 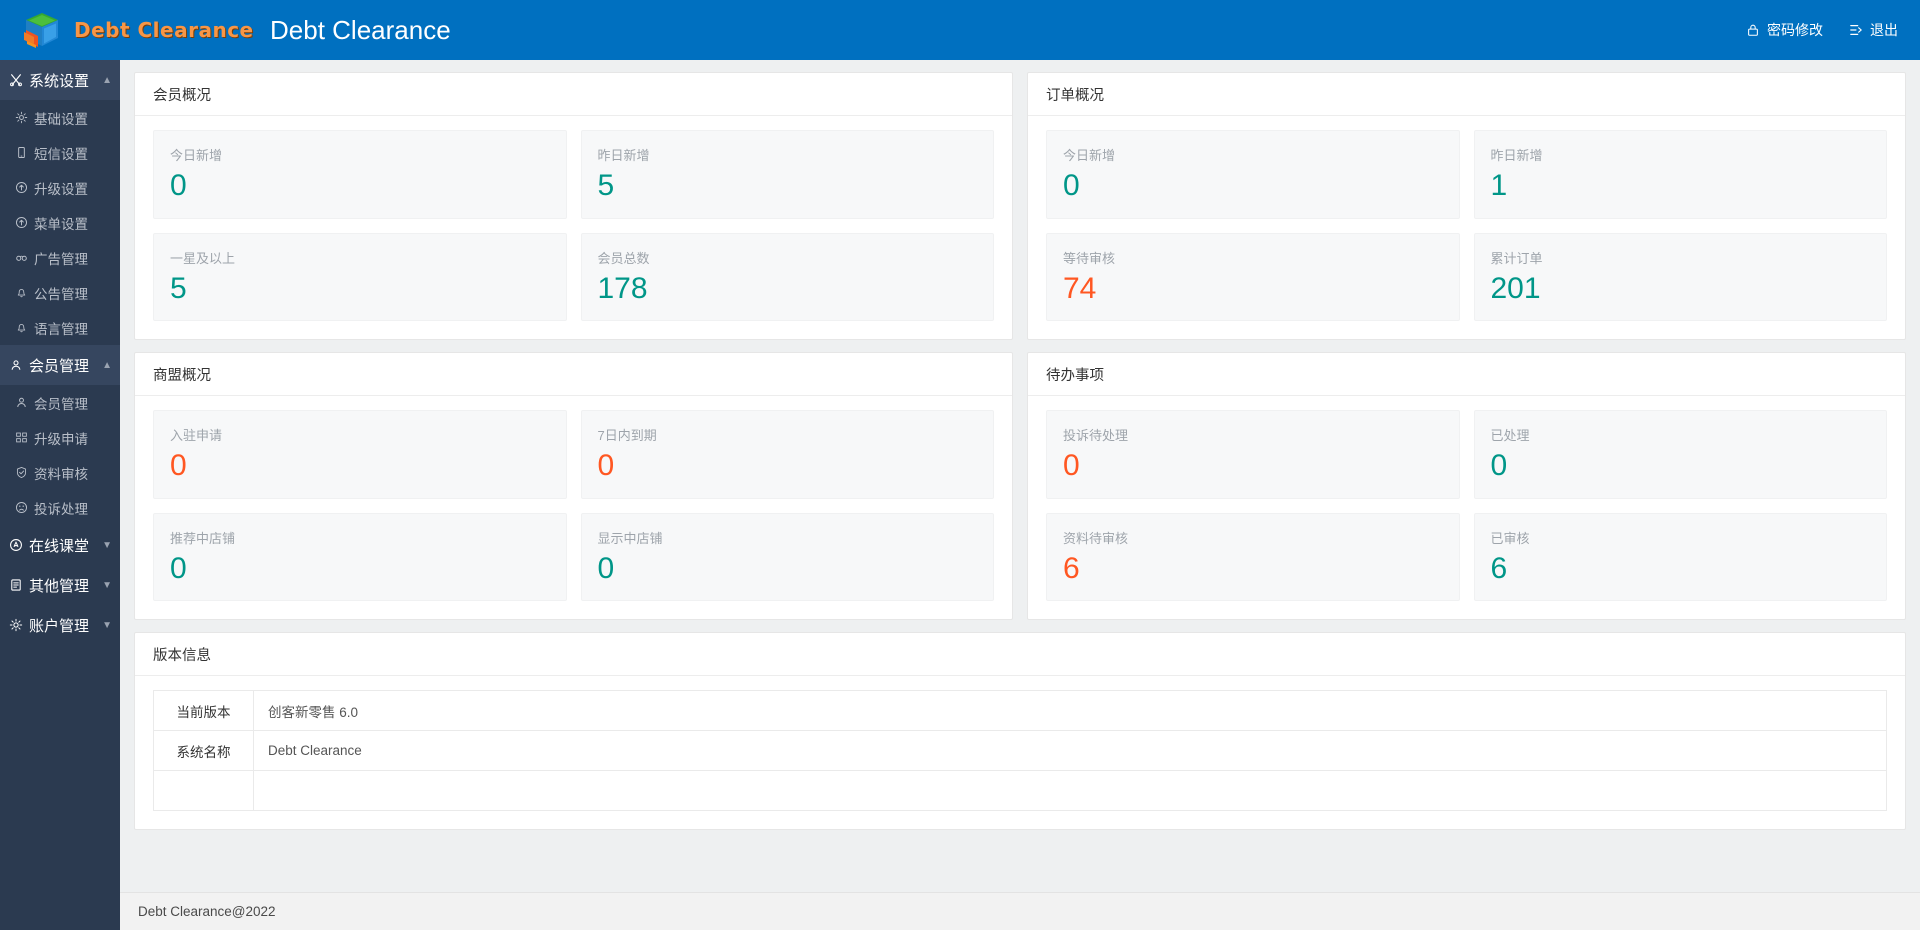 I want to click on user-icon, so click(x=21, y=403).